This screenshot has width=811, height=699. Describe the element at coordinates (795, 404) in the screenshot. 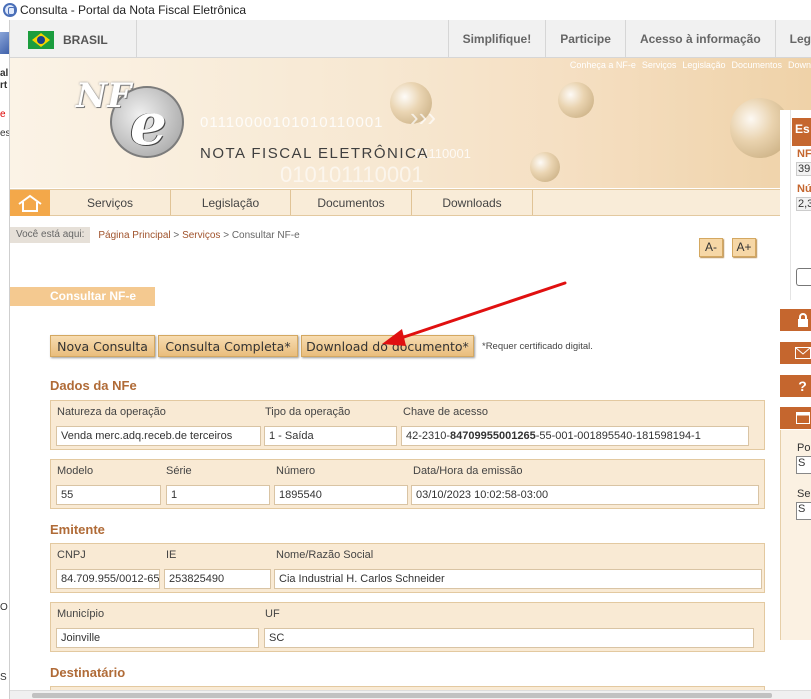

I see `right-sidebar: Es NF 39 Nú 2,3 ? Po S Se S` at that location.